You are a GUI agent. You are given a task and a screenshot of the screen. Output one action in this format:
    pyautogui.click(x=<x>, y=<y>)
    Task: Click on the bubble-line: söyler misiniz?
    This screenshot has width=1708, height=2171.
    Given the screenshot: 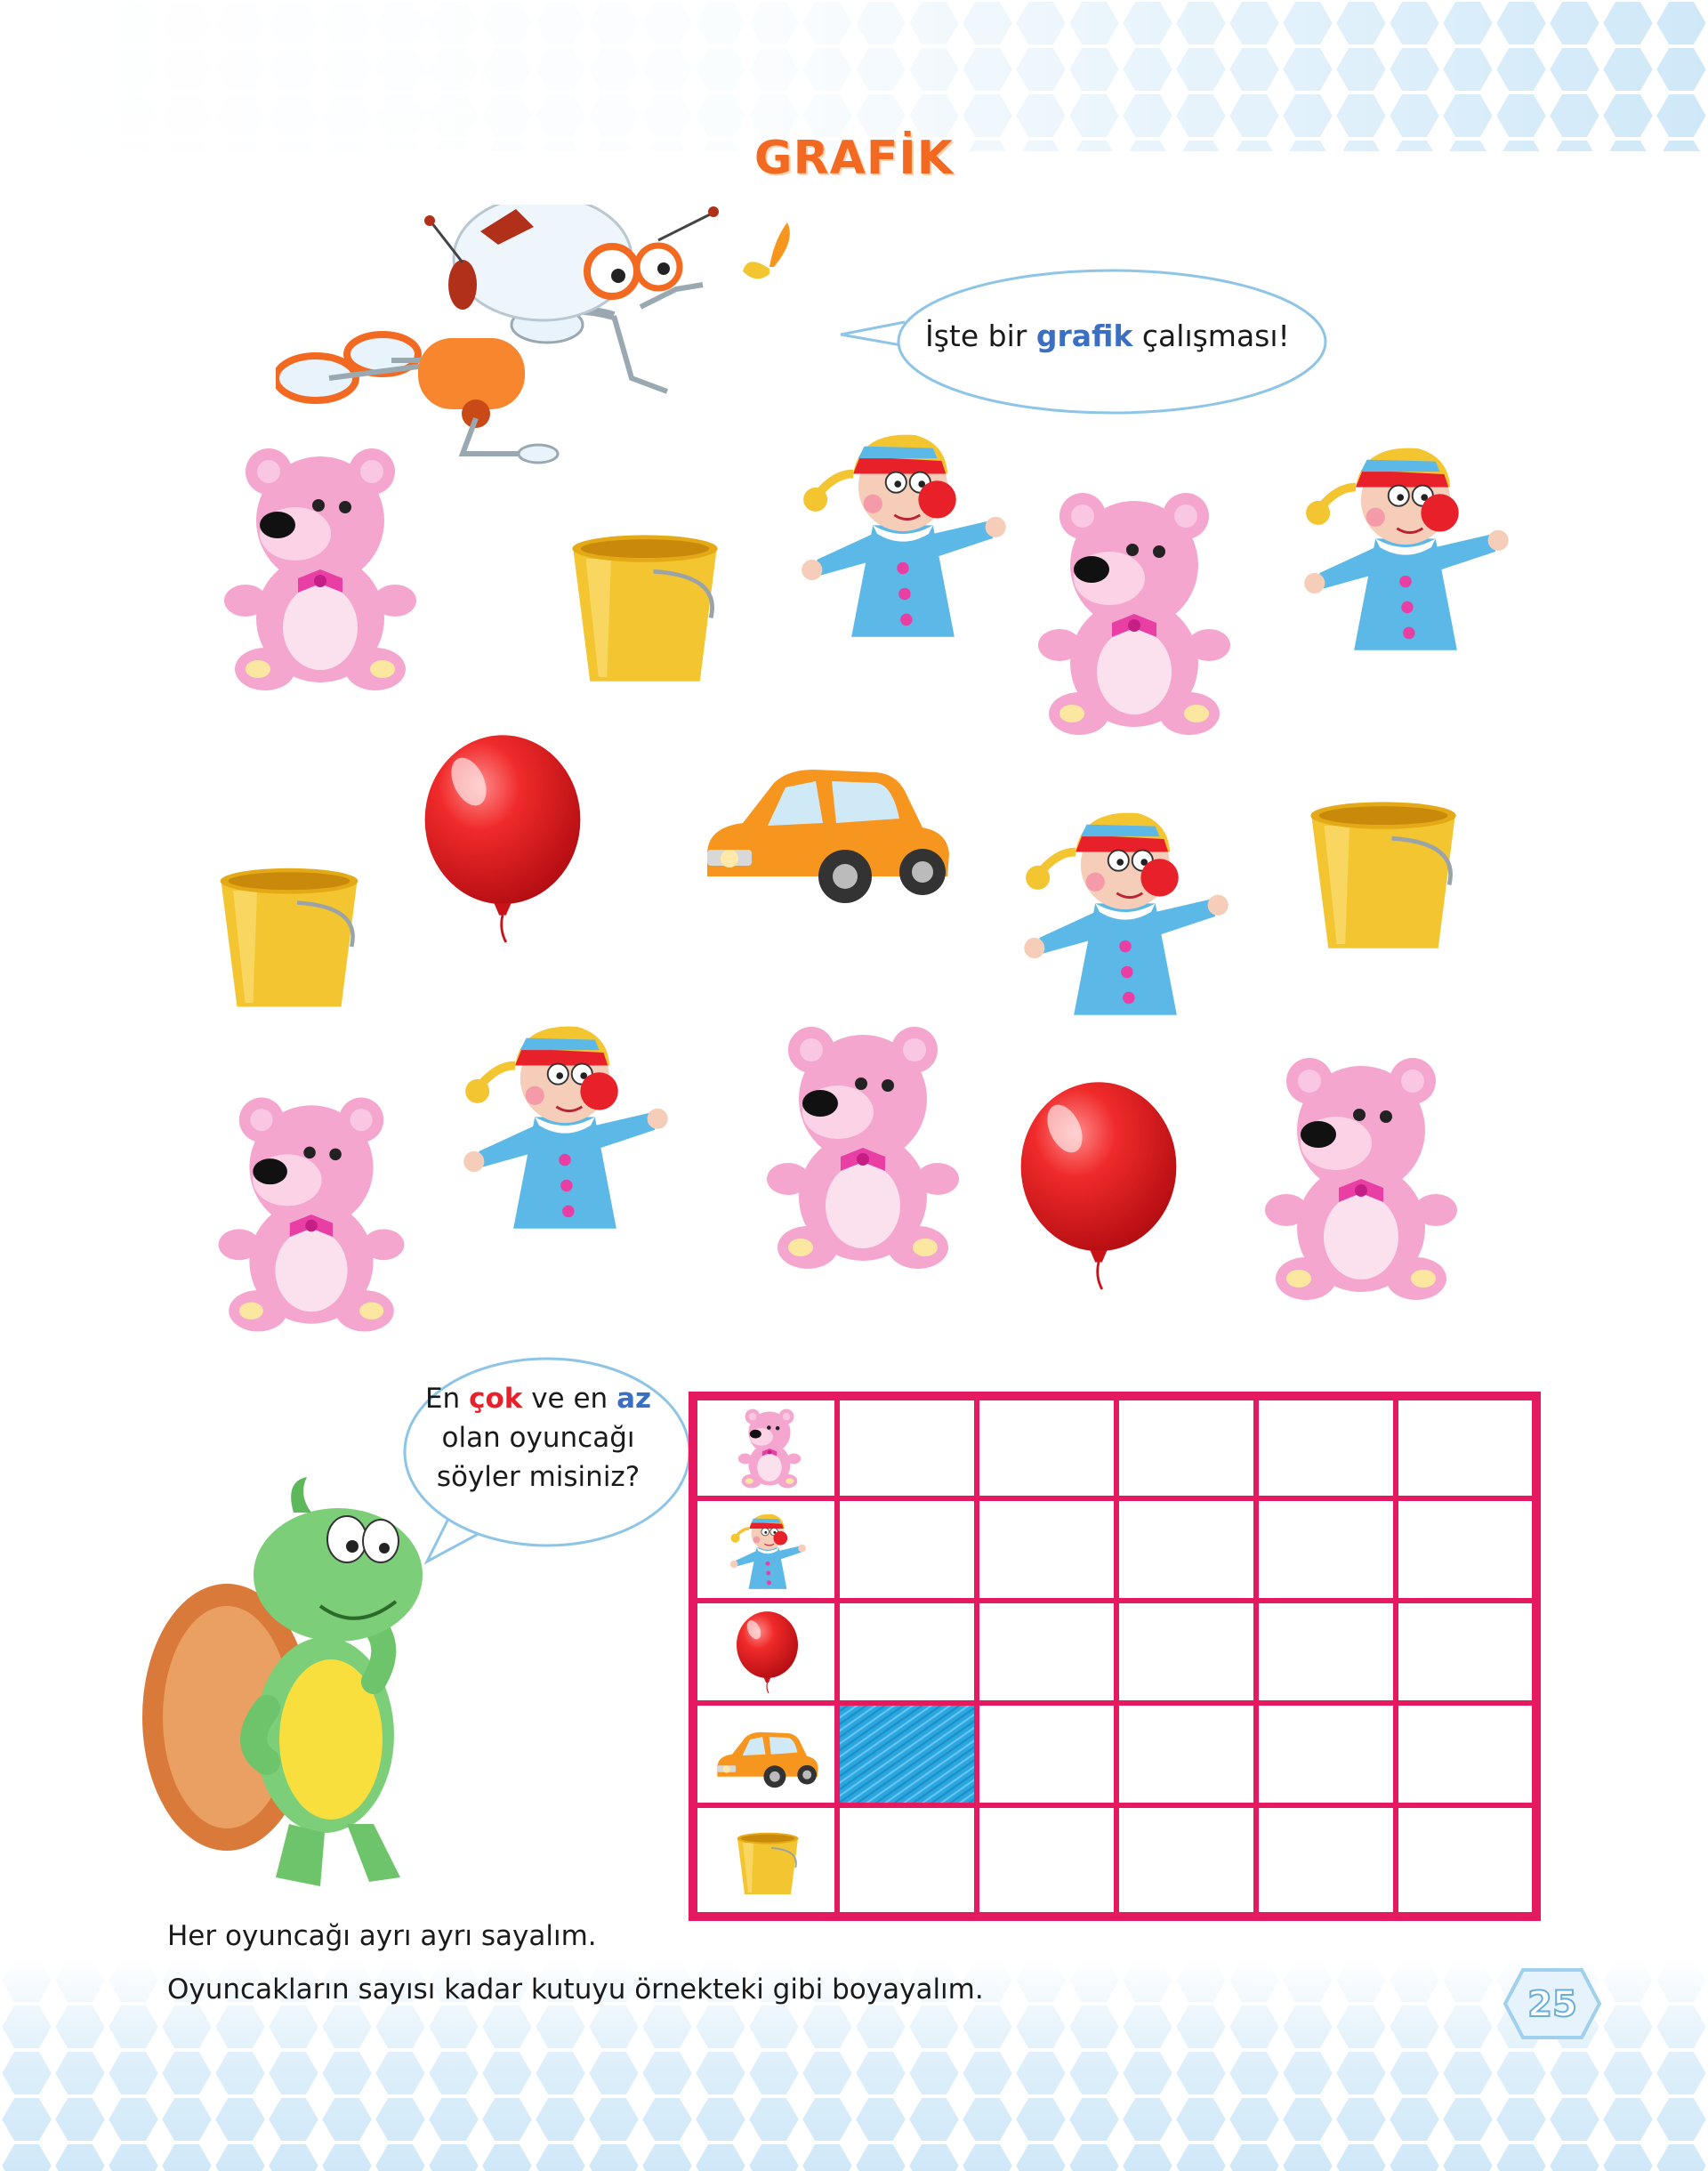 What is the action you would take?
    pyautogui.click(x=538, y=1477)
    